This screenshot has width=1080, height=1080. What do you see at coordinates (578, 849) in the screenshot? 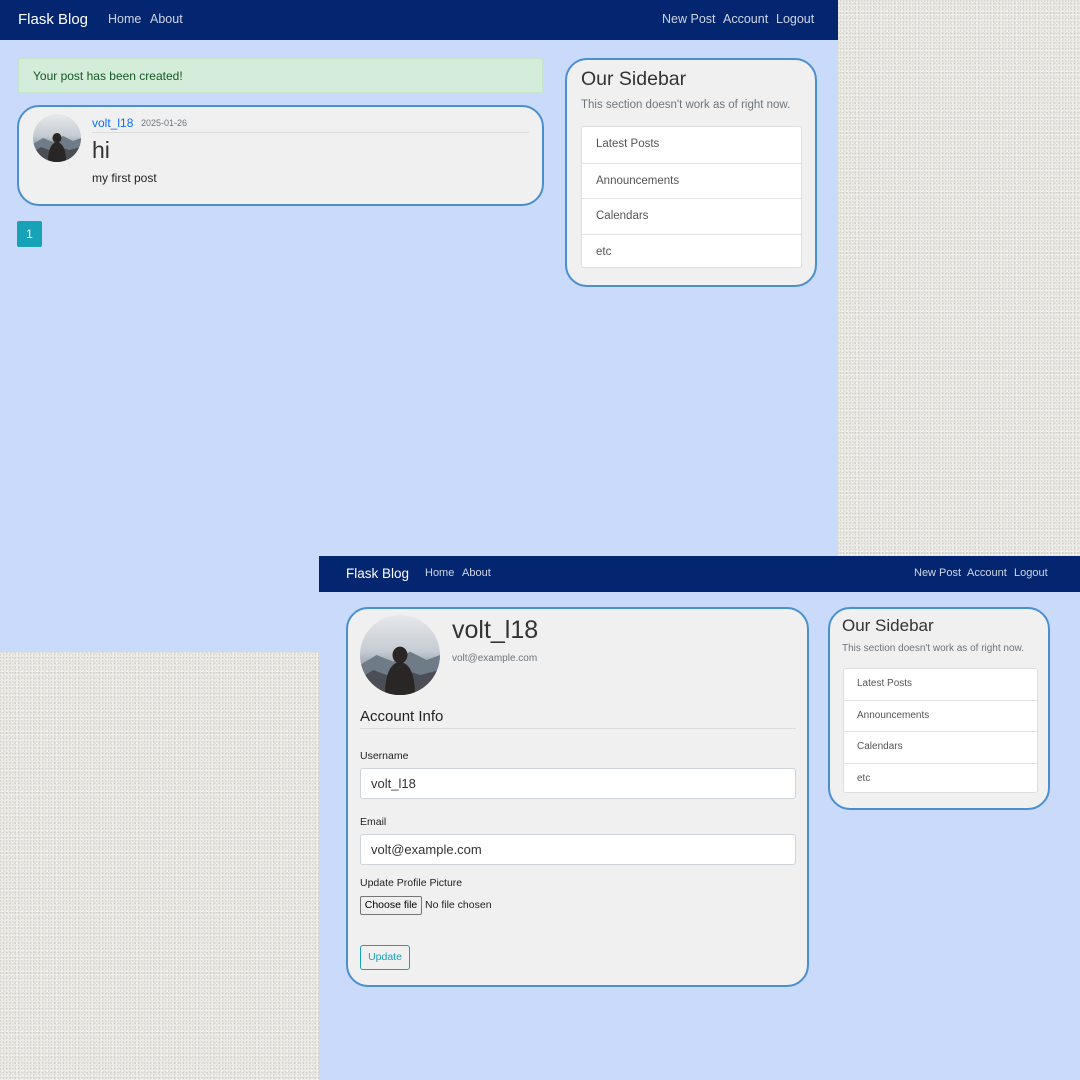
I see `email-field` at bounding box center [578, 849].